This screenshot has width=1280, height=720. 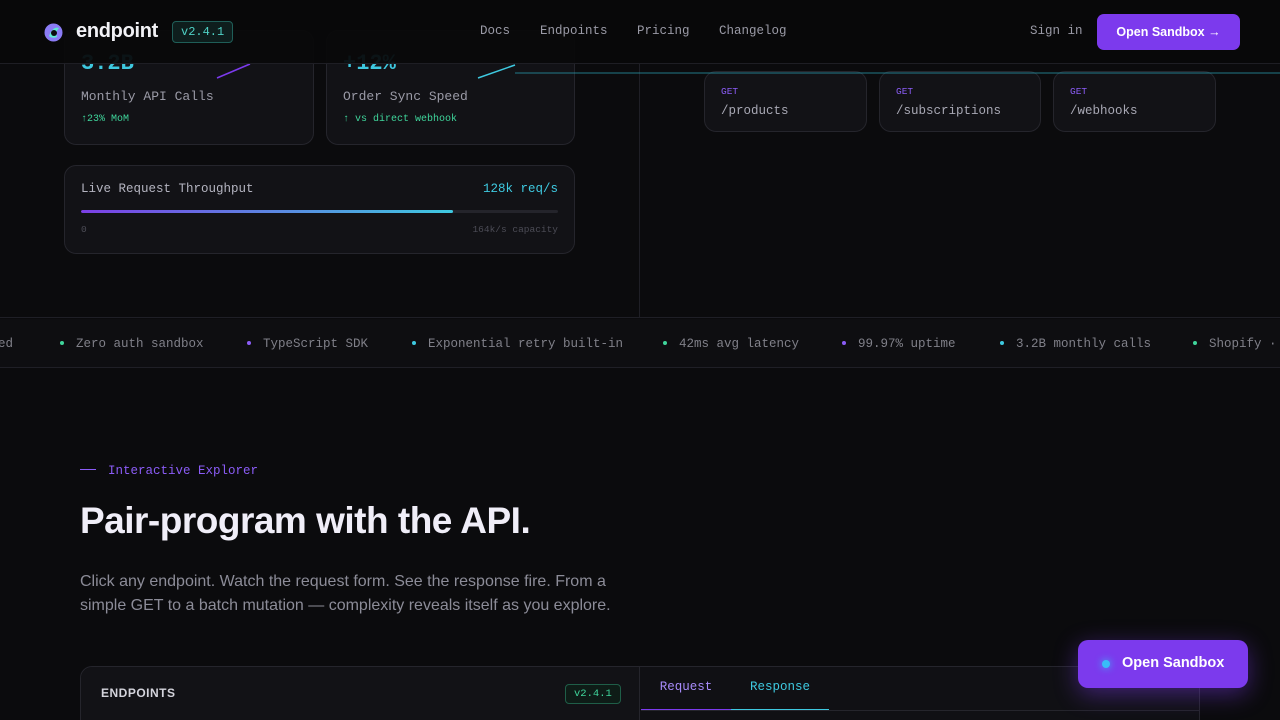 I want to click on hero-divider, so click(x=639, y=191).